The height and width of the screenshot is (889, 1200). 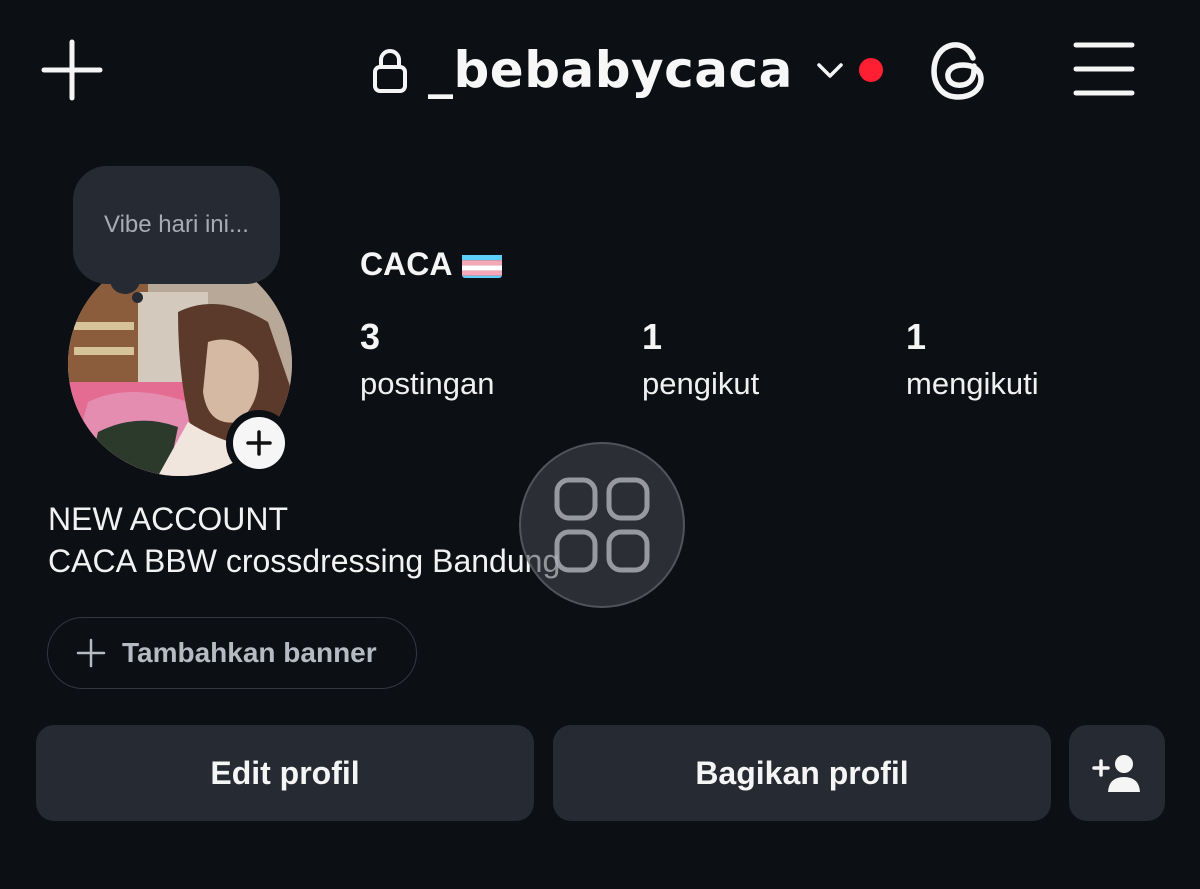 I want to click on lock-icon, so click(x=390, y=70).